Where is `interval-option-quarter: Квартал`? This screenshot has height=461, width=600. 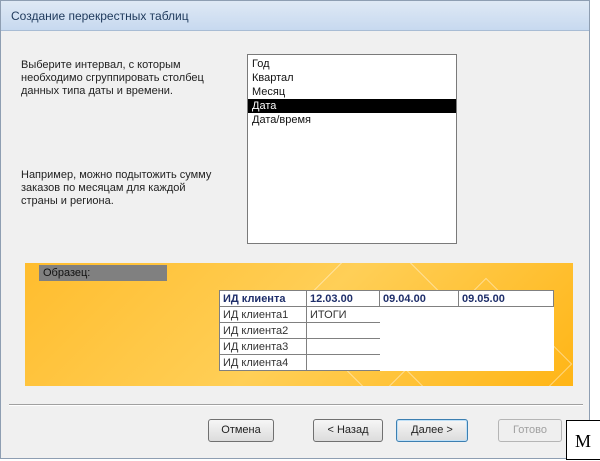 interval-option-quarter: Квартал is located at coordinates (352, 78).